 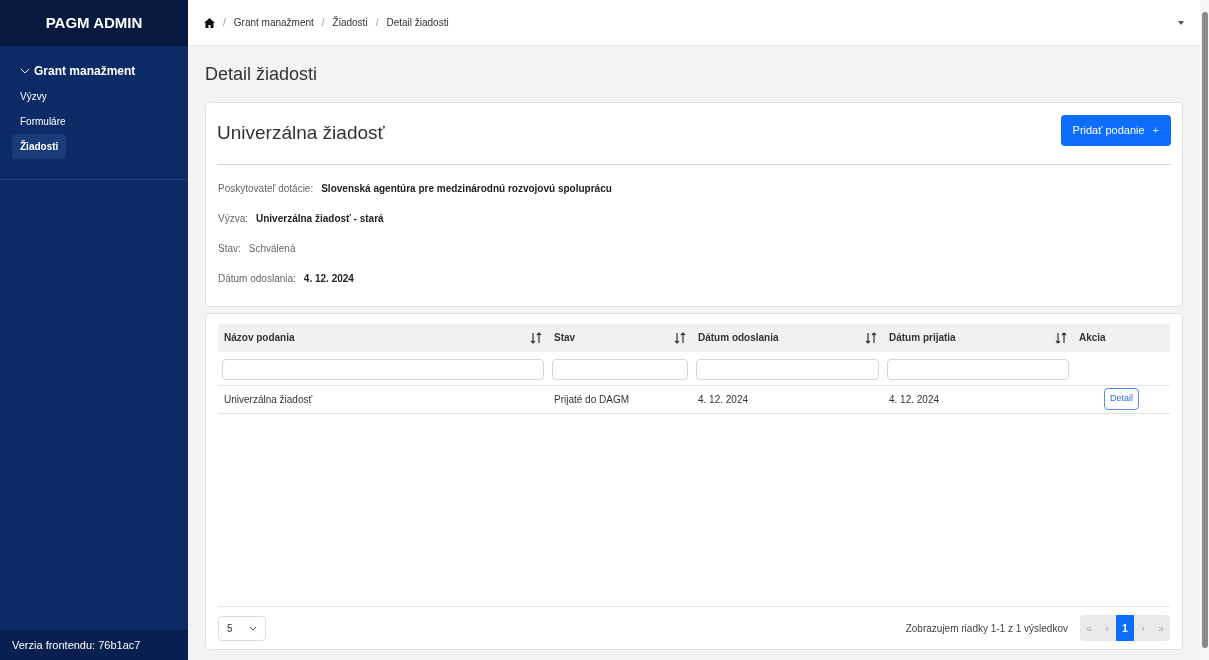 I want to click on field-value: Univerzálna žiadosť - stará, so click(x=320, y=218).